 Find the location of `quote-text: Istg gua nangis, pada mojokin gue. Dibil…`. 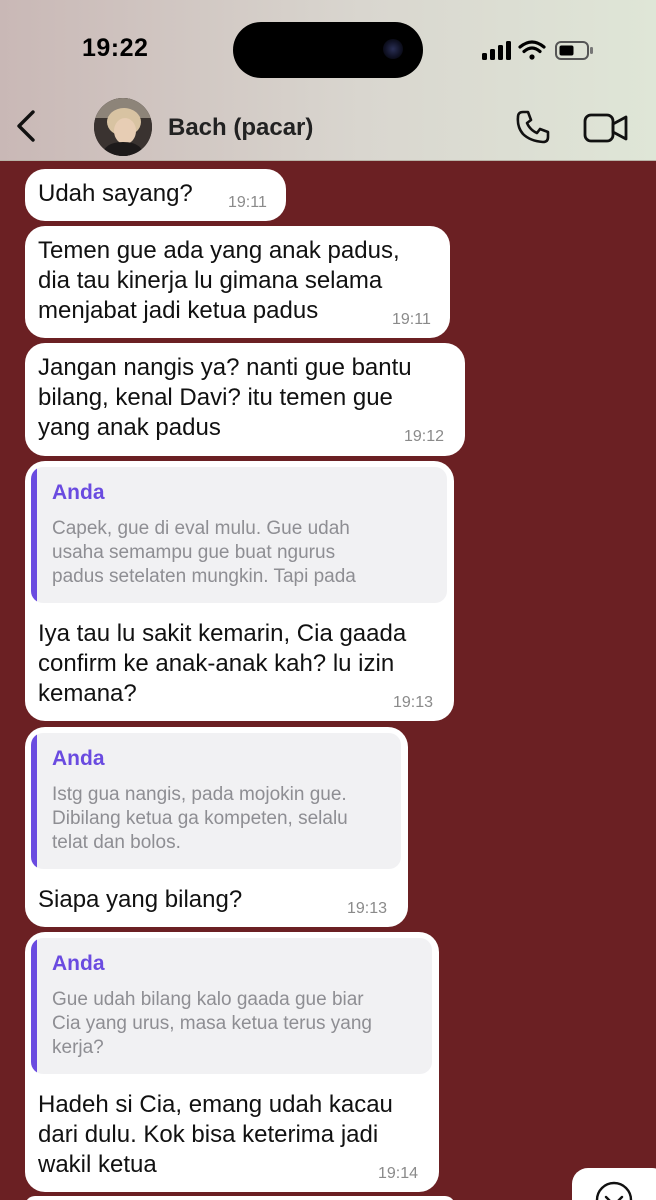

quote-text: Istg gua nangis, pada mojokin gue. Dibil… is located at coordinates (200, 818).